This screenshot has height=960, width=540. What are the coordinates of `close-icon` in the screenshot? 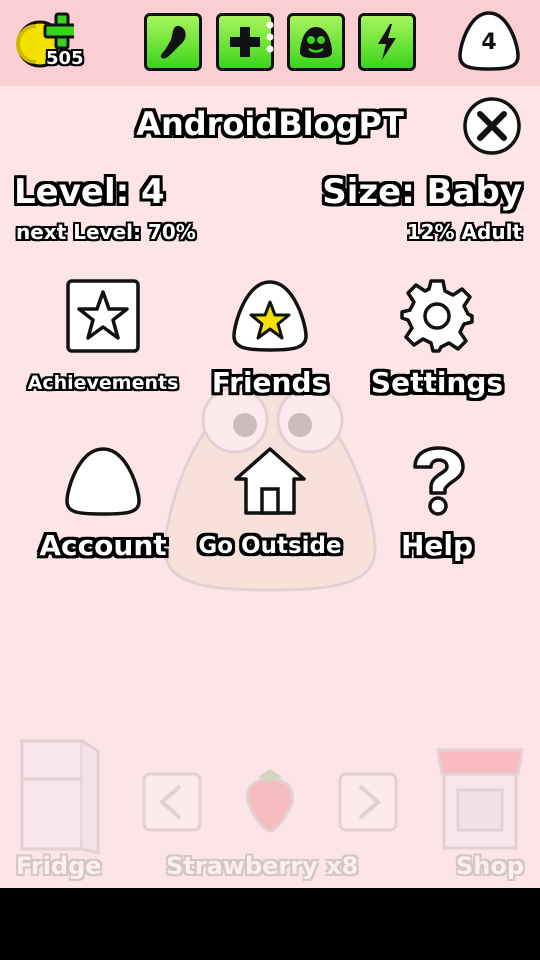 It's located at (492, 126).